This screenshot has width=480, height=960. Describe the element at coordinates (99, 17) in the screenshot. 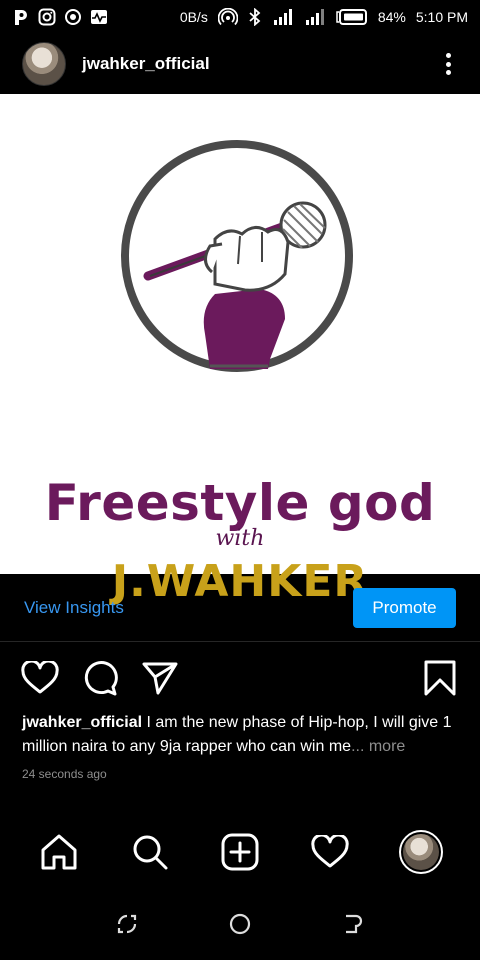

I see `pulse-app-icon` at that location.